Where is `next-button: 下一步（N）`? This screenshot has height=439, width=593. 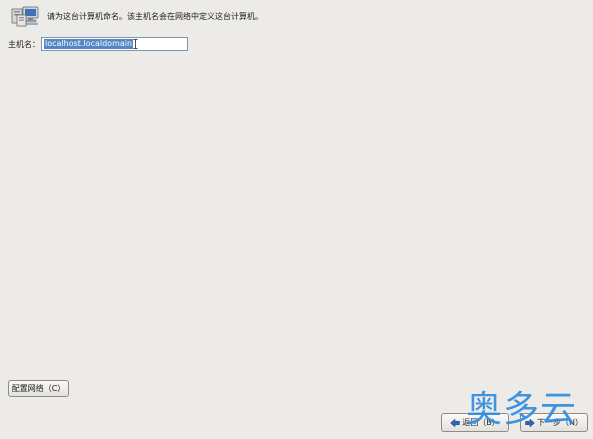
next-button: 下一步（N） is located at coordinates (554, 422).